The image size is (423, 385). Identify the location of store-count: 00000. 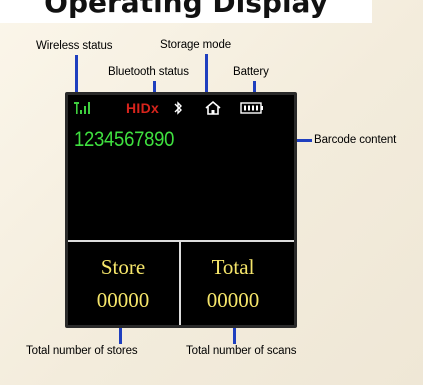
(123, 300).